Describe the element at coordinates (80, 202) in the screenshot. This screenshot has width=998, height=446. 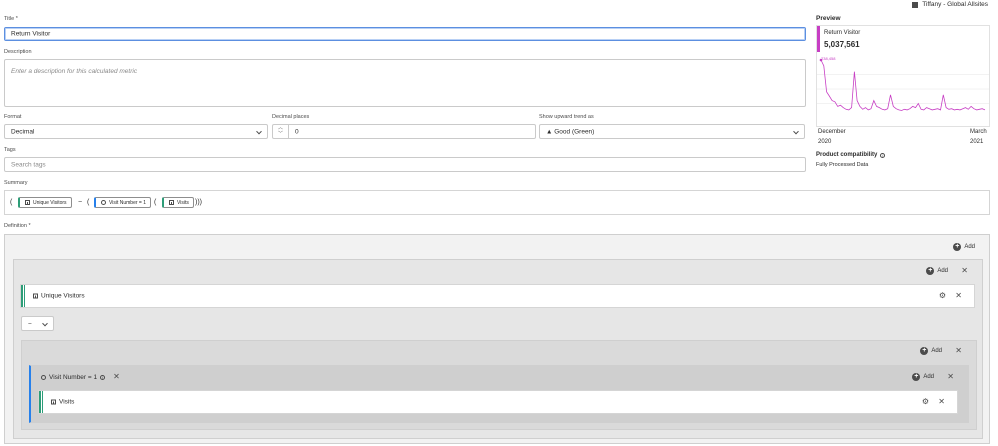
I see `operator-minus: −` at that location.